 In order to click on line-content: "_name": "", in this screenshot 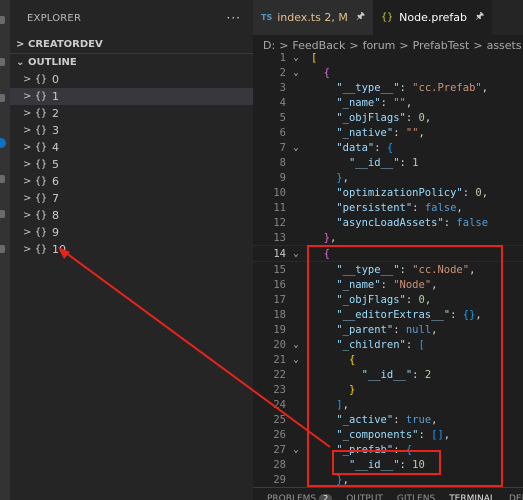, I will do `click(374, 102)`.